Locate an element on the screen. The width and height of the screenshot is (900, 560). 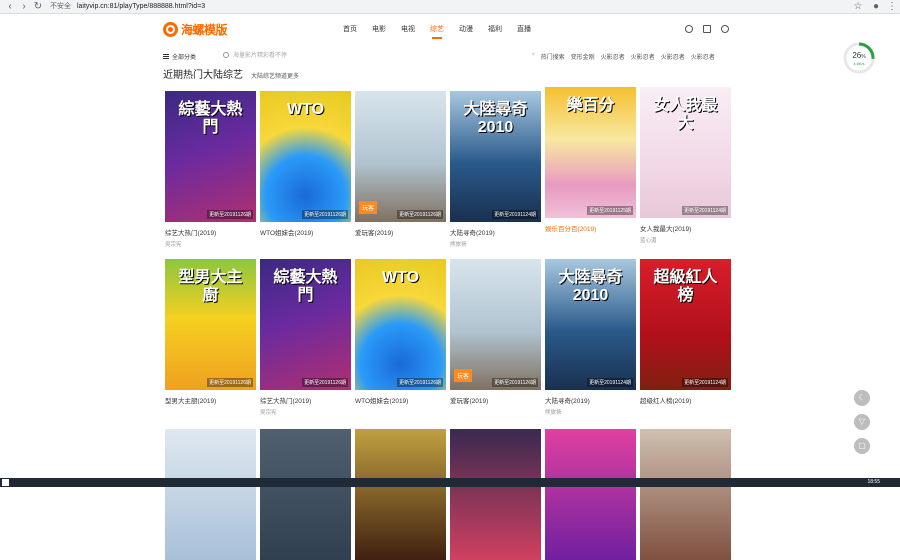
nav-item-anime: 动漫 is located at coordinates (466, 29).